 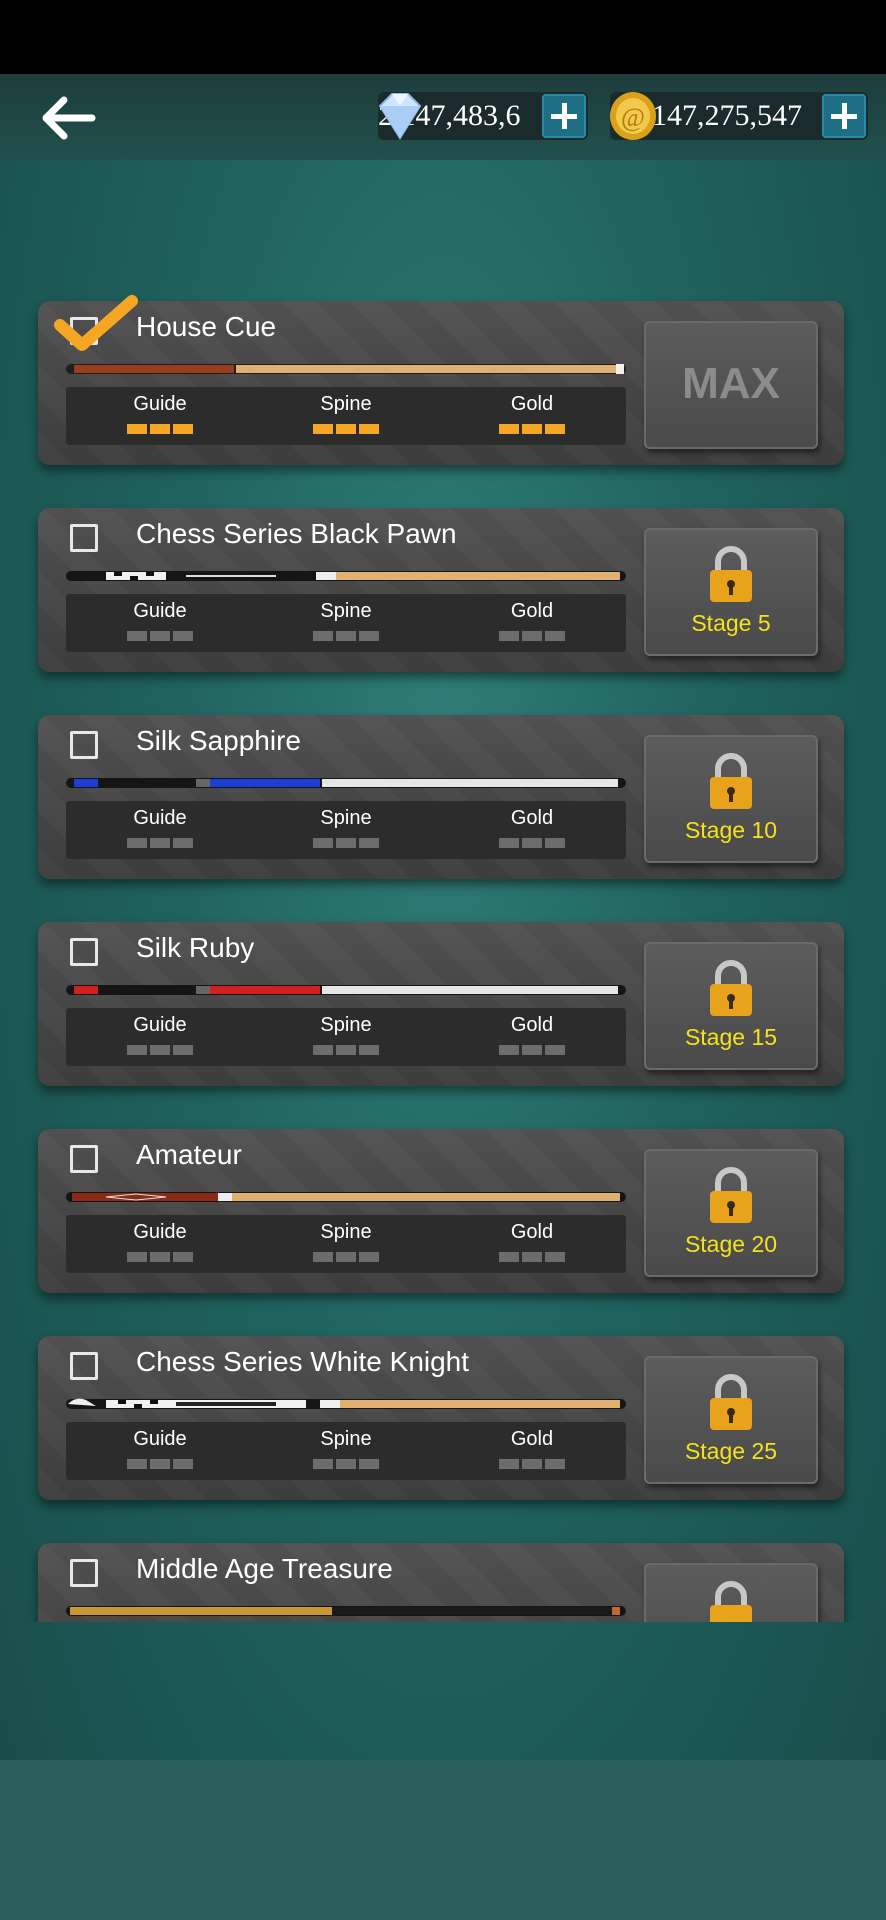 I want to click on cue-name: House Cue, so click(x=206, y=326).